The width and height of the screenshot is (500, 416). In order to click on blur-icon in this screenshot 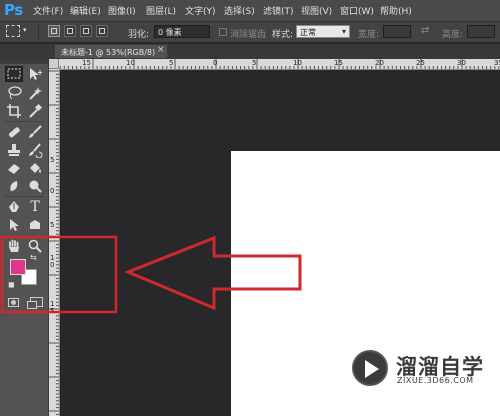, I will do `click(14, 186)`.